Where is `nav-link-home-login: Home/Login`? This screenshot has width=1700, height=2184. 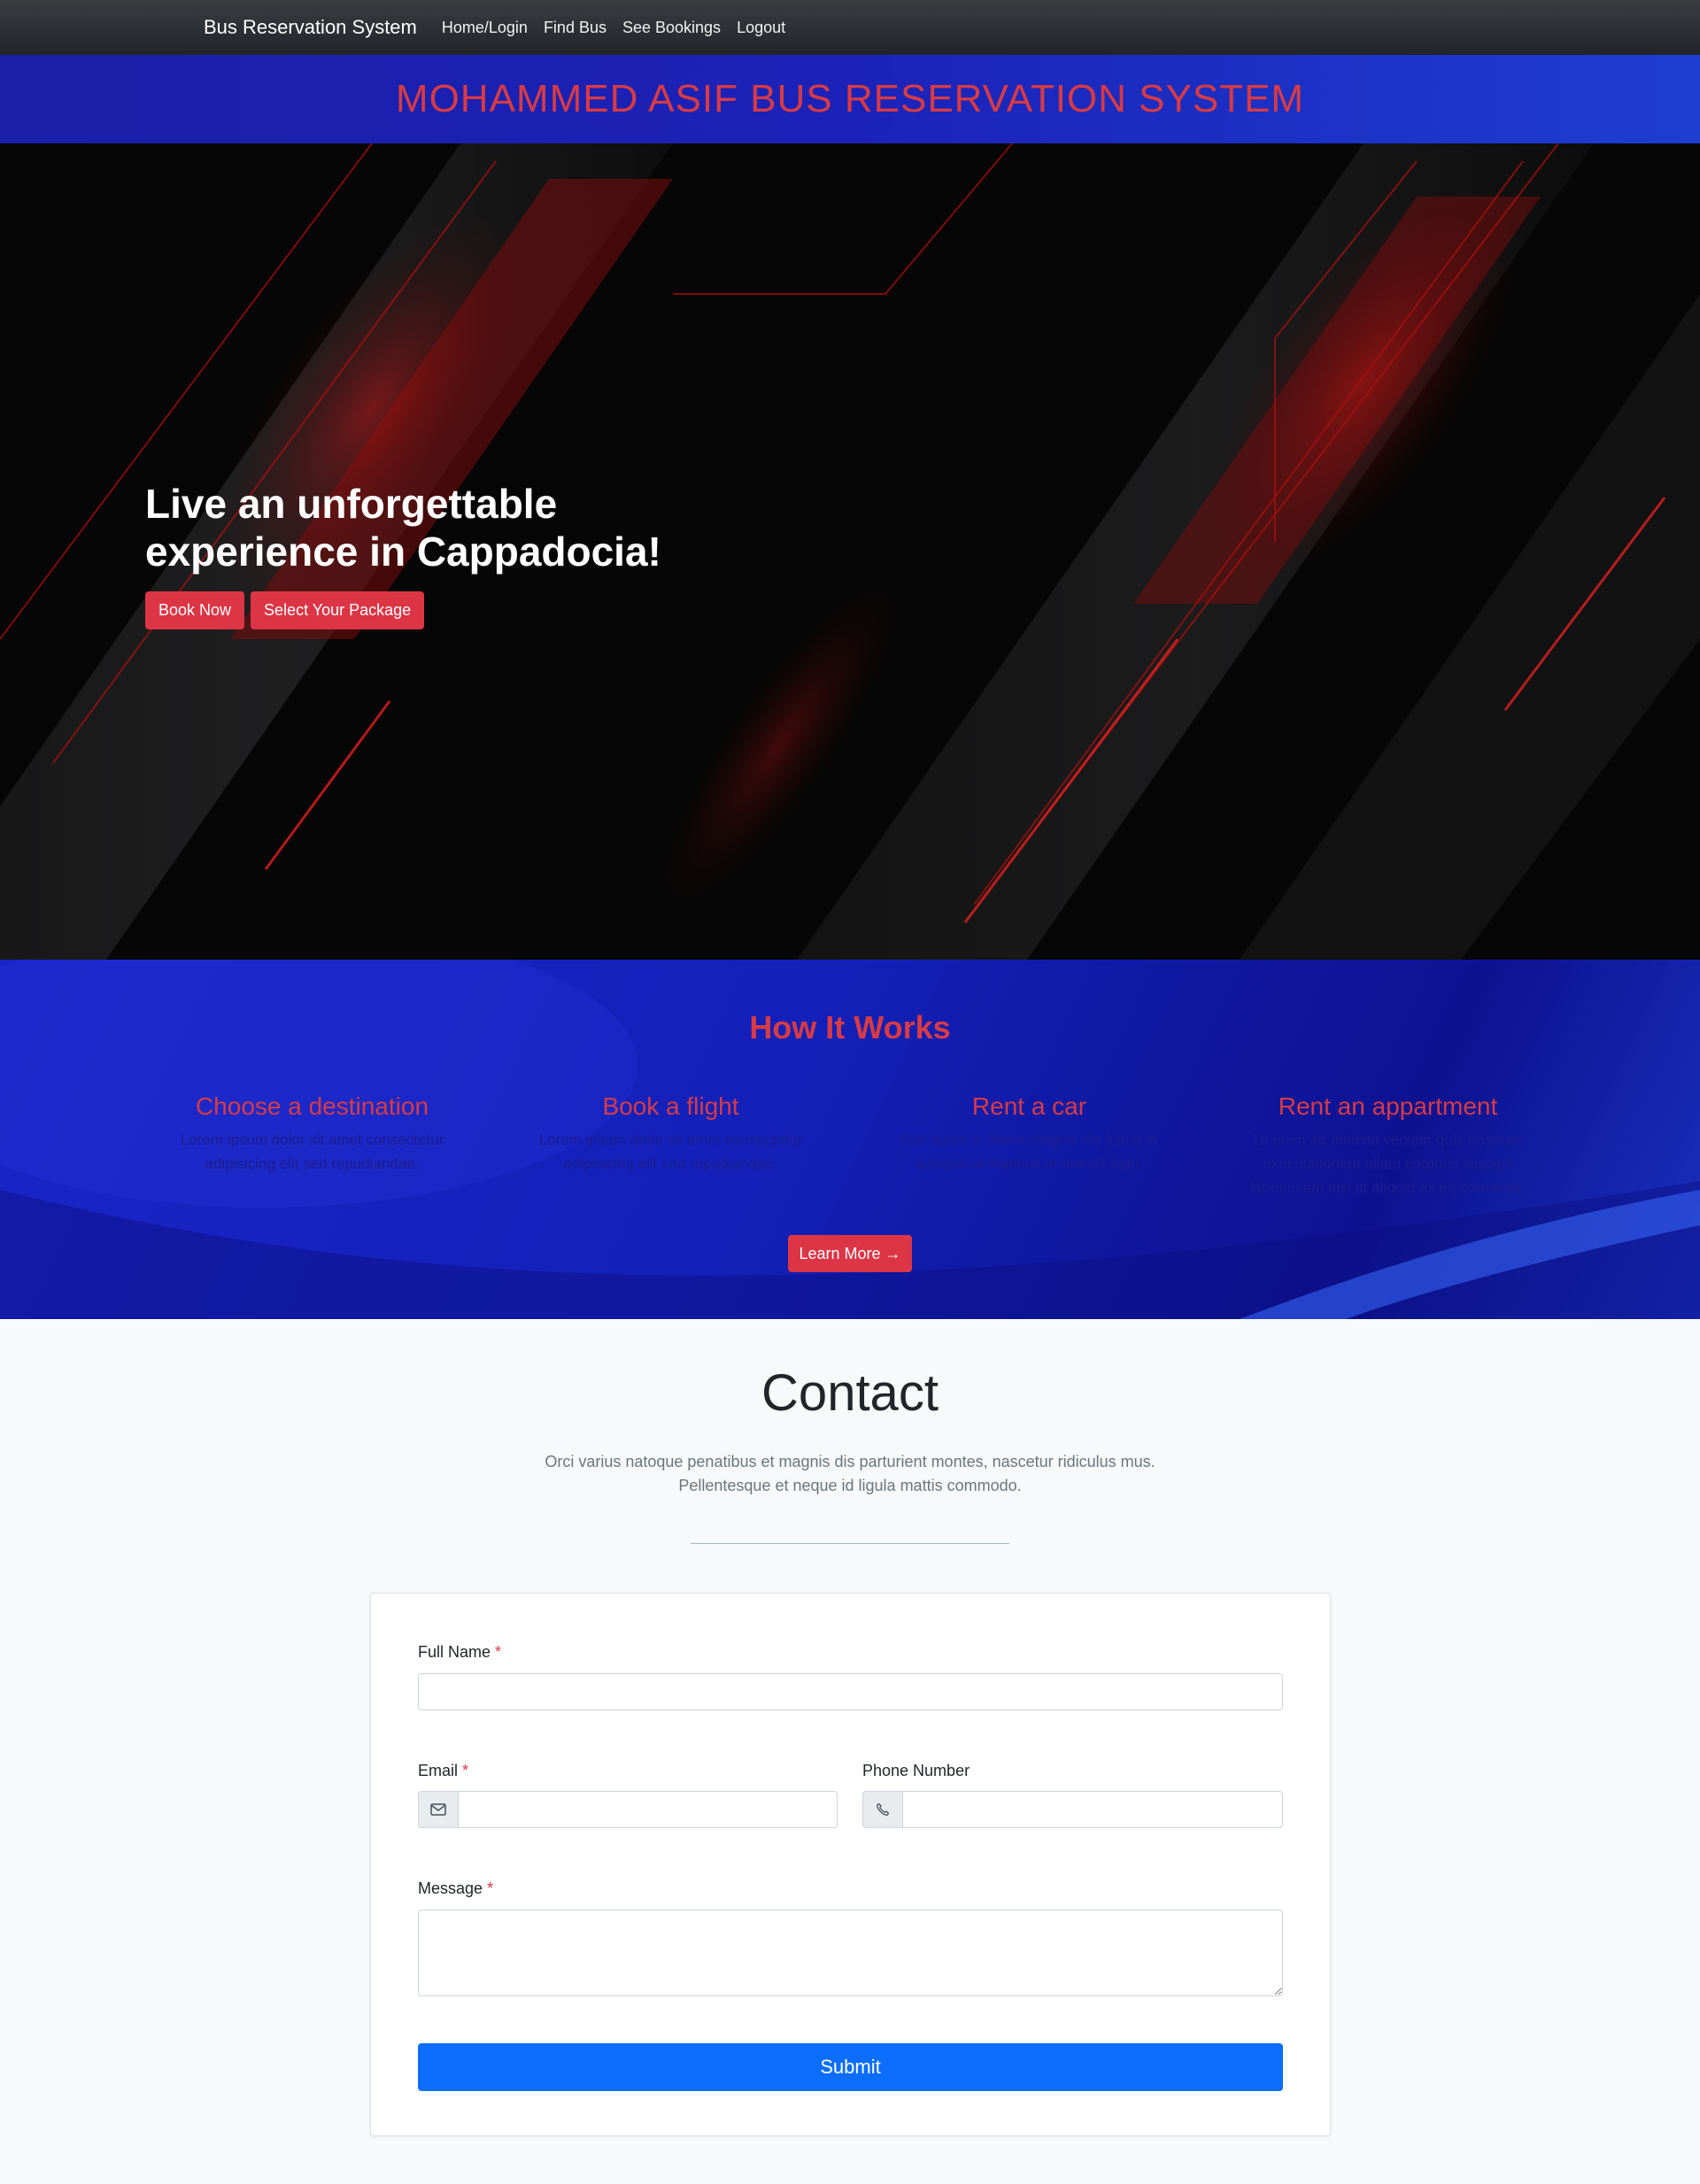
nav-link-home-login: Home/Login is located at coordinates (485, 28).